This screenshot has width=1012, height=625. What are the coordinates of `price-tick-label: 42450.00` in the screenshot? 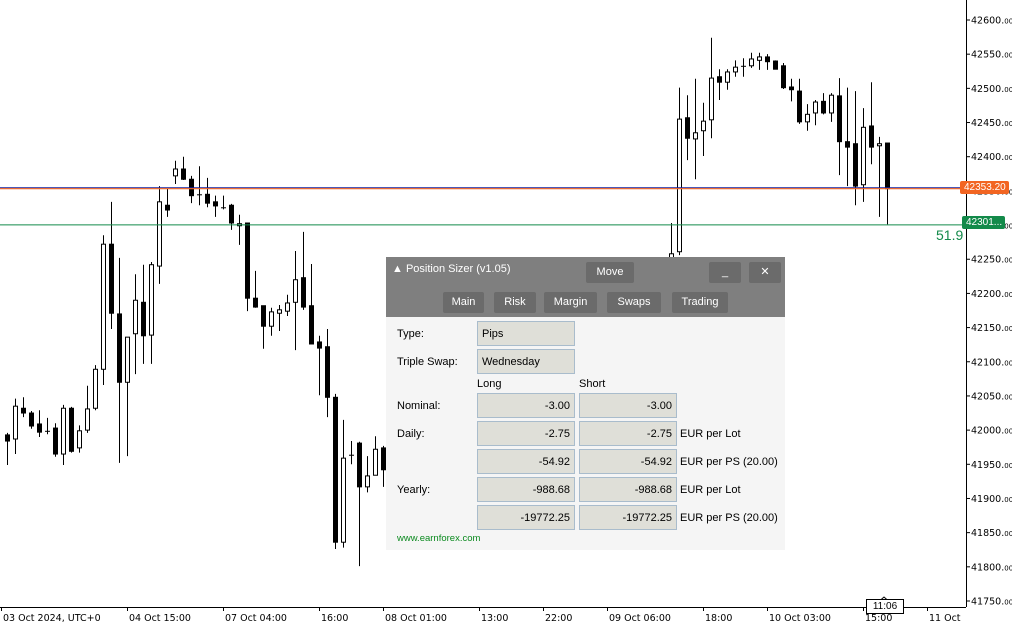 It's located at (991, 123).